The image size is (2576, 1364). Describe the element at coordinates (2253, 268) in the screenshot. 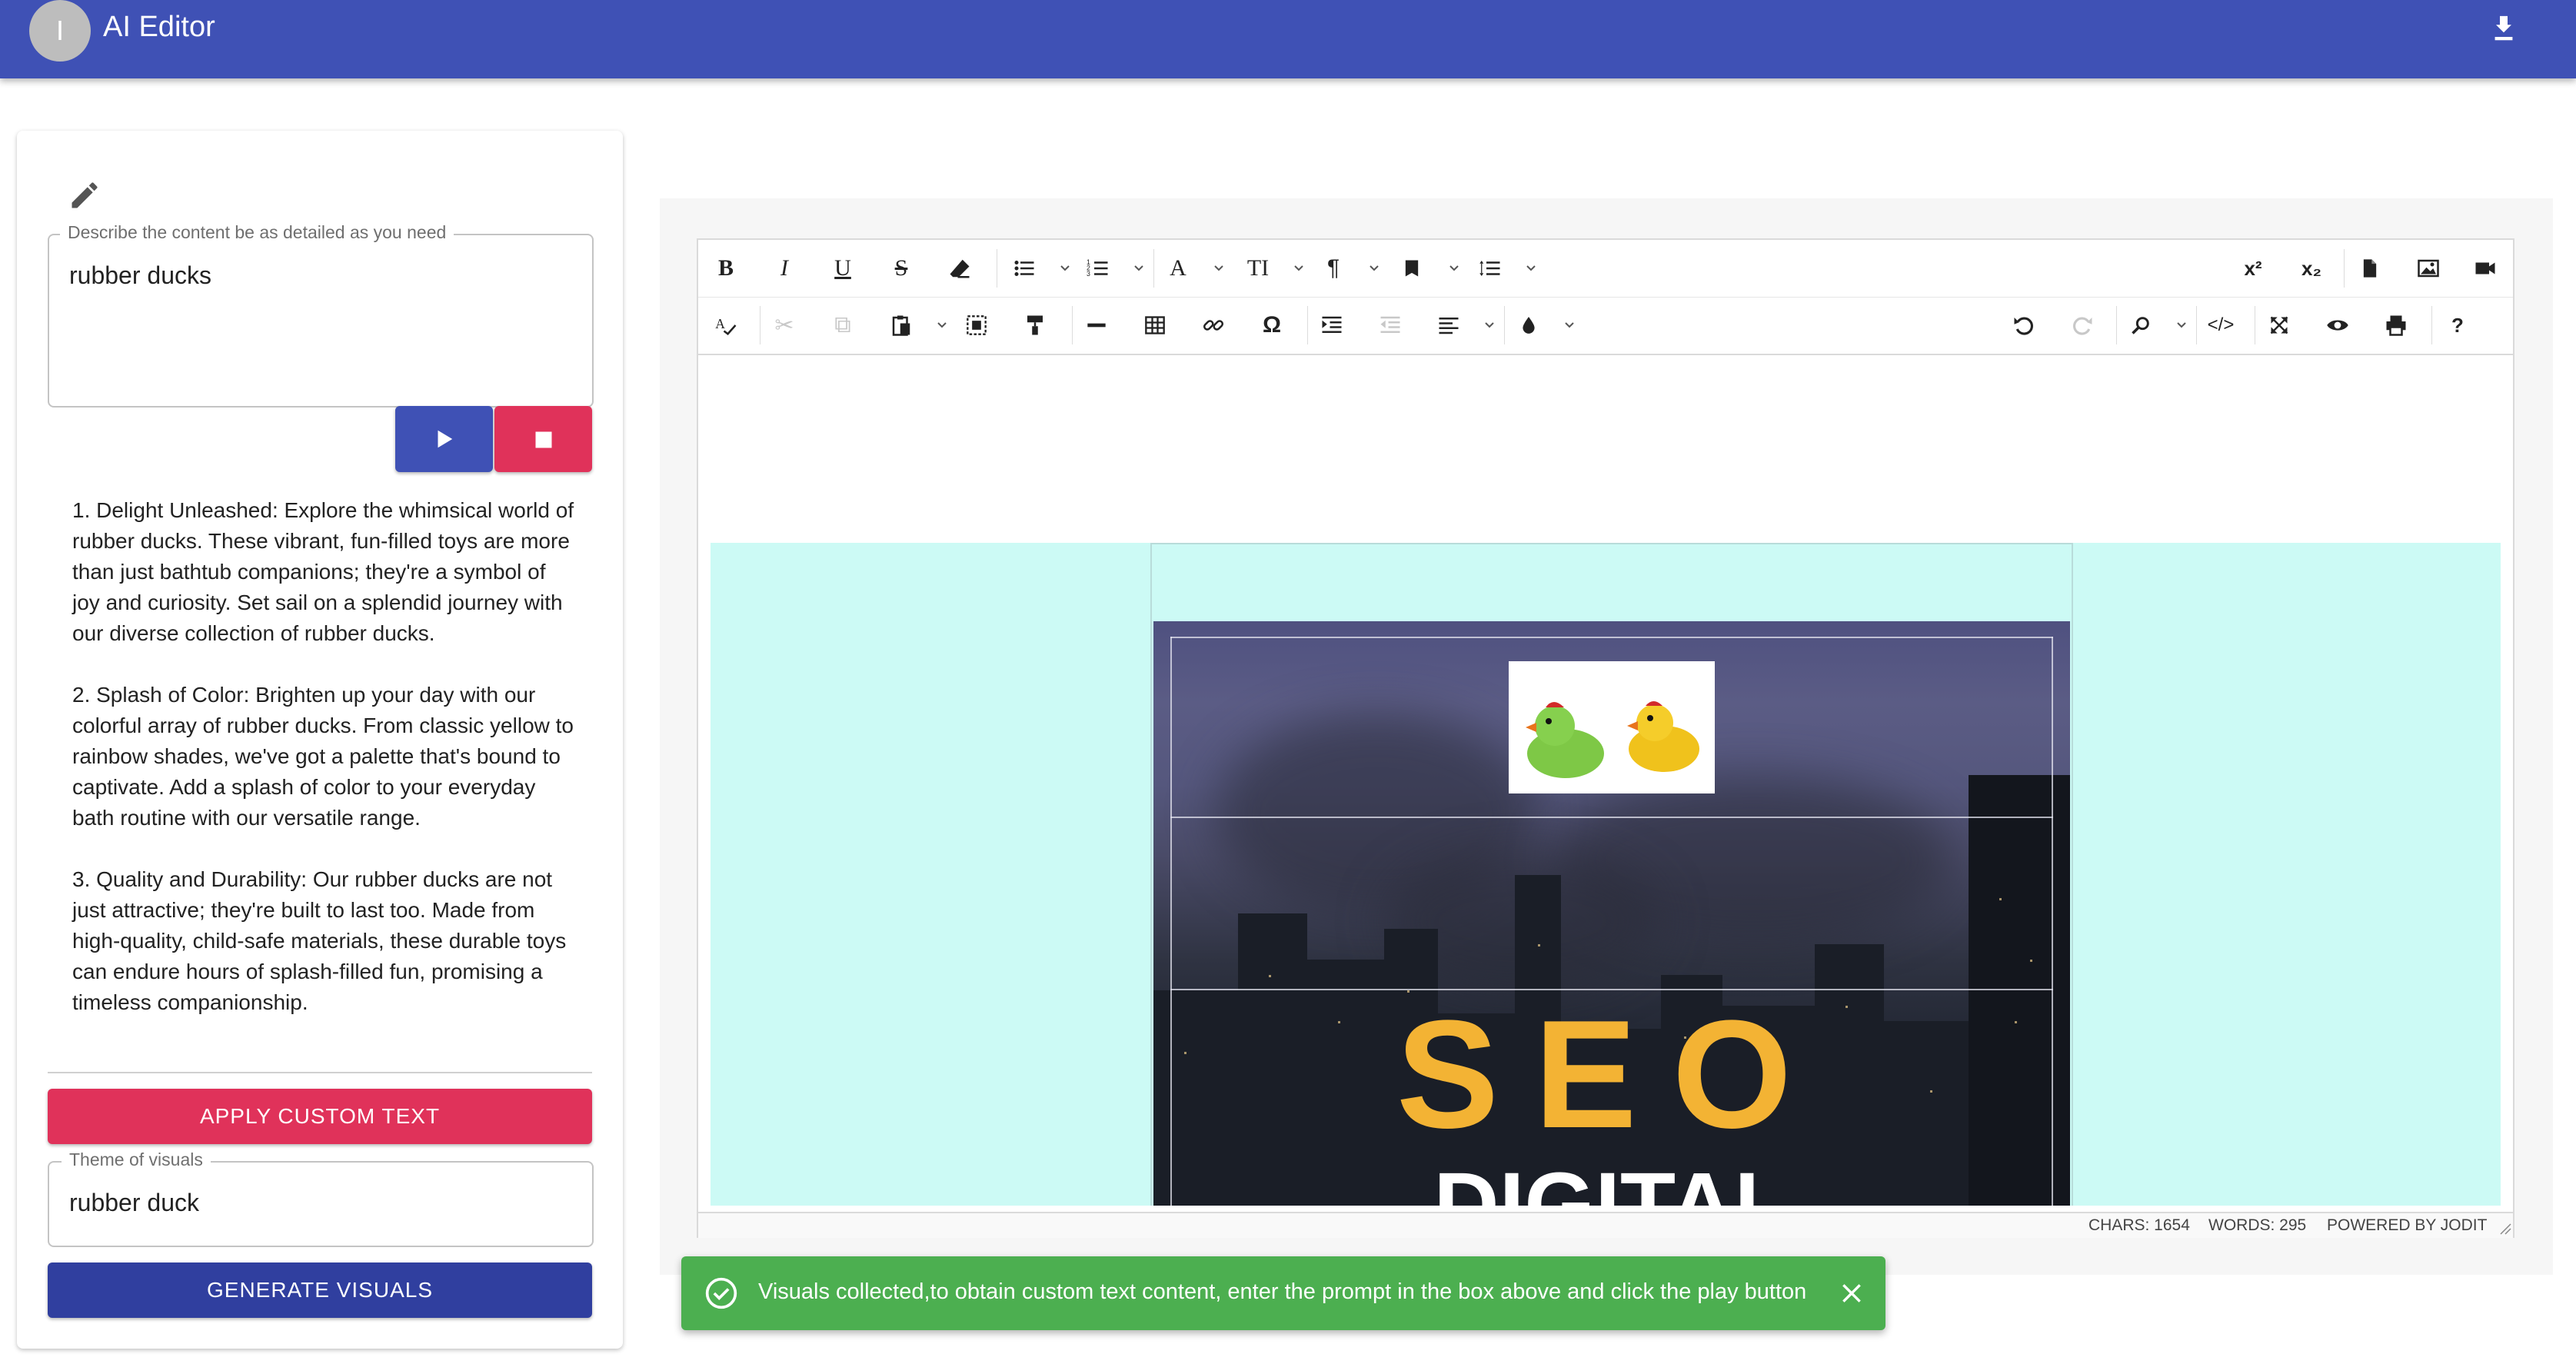

I see `superscript-button: x²` at that location.